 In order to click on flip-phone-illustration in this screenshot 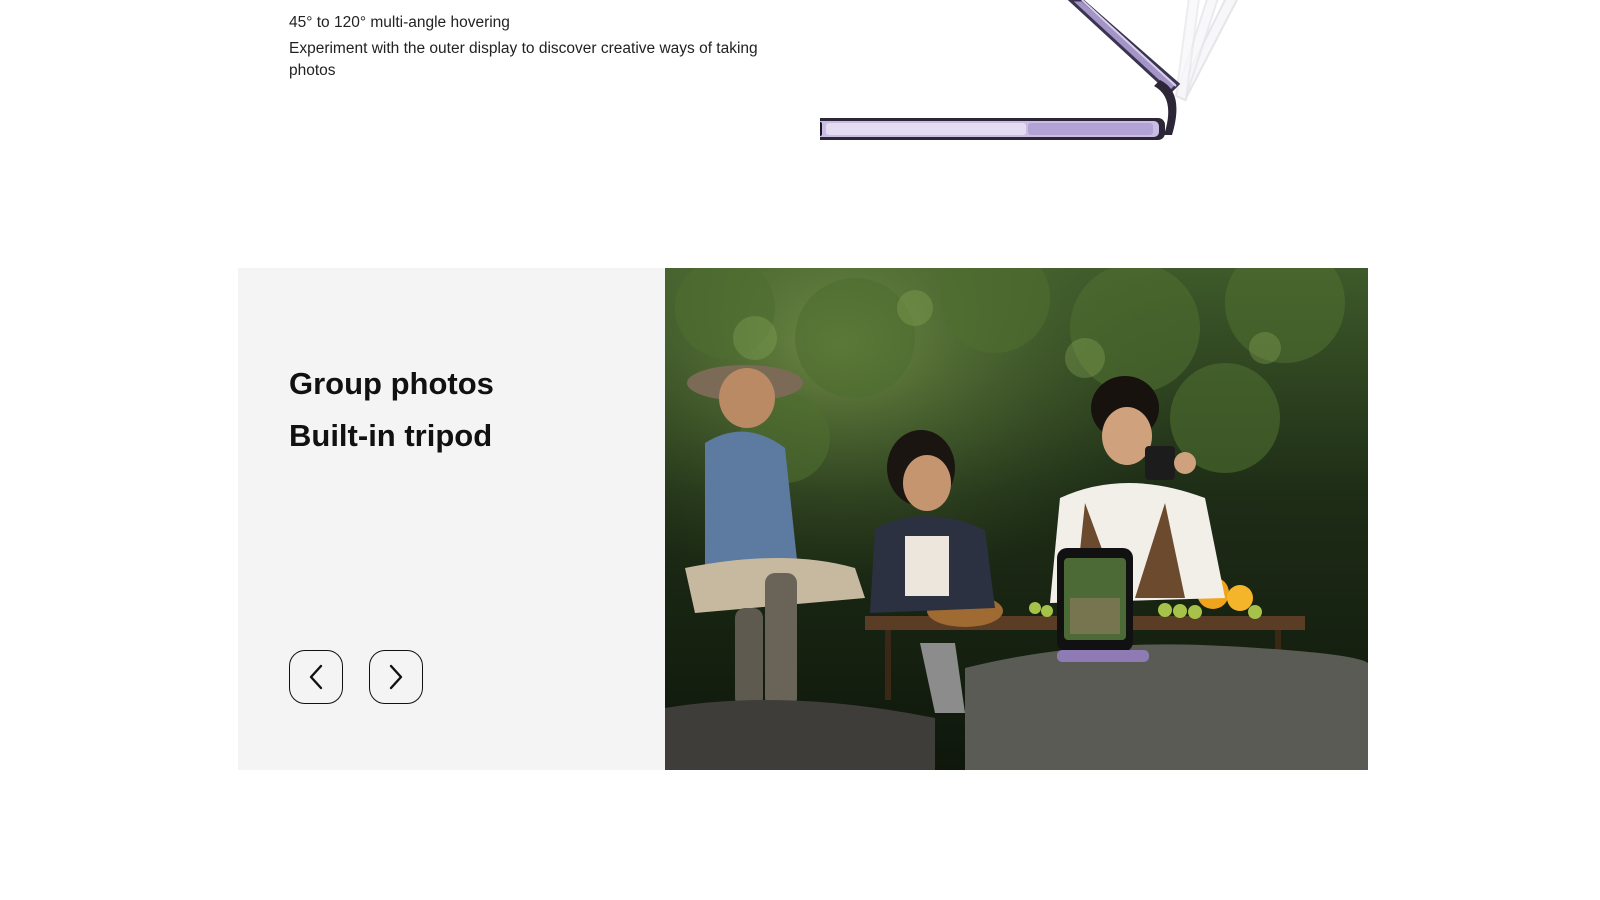, I will do `click(1045, 75)`.